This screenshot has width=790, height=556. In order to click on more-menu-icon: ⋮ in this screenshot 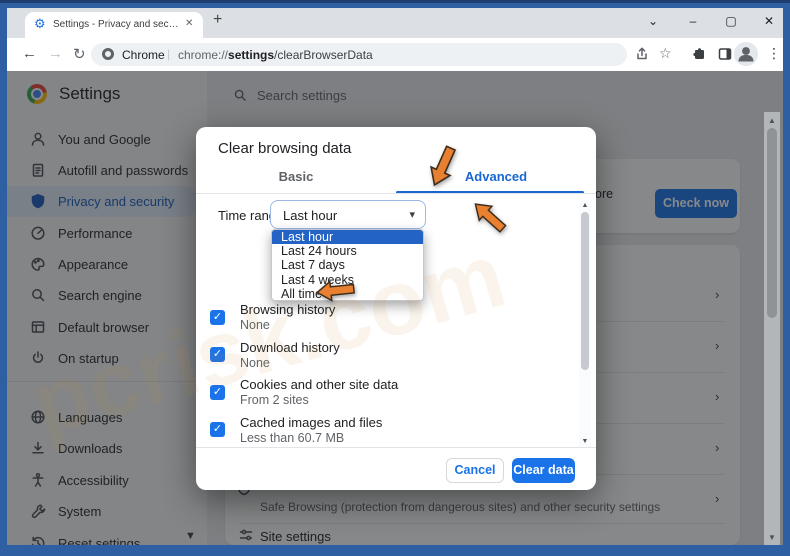, I will do `click(774, 53)`.